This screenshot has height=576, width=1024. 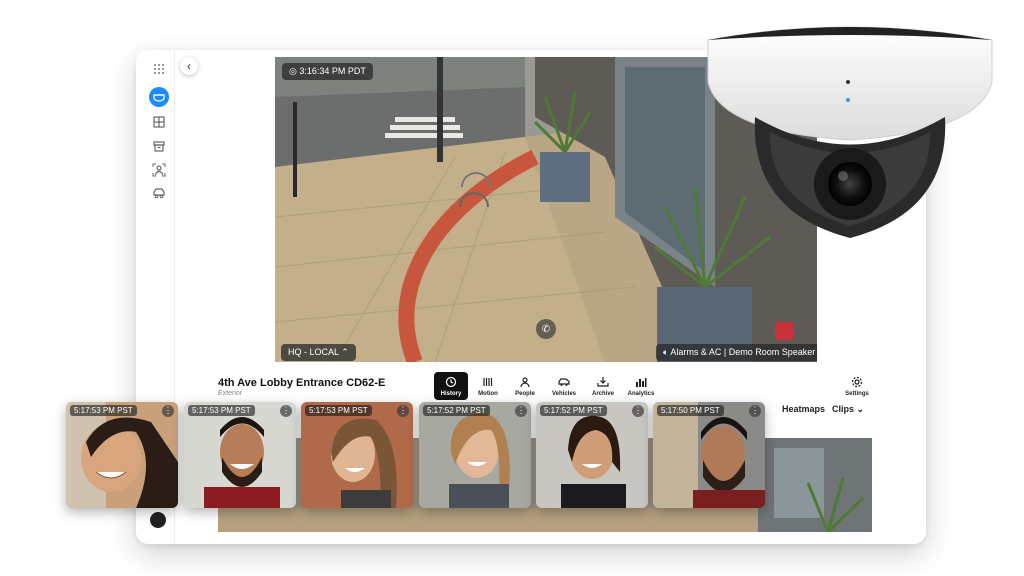 I want to click on person-scan-icon, so click(x=159, y=170).